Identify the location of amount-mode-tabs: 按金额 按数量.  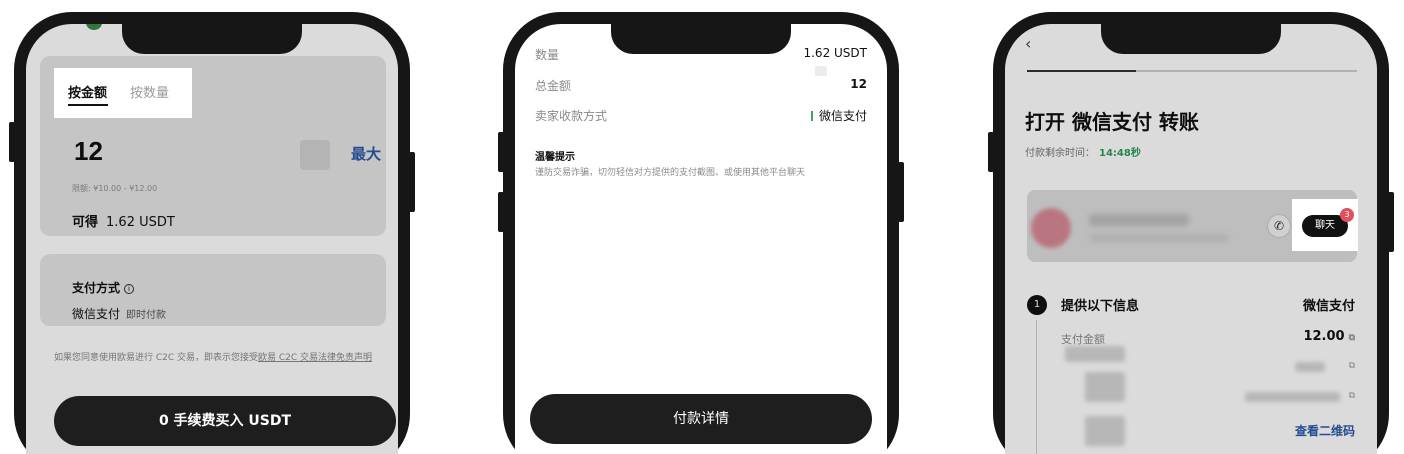
(123, 93).